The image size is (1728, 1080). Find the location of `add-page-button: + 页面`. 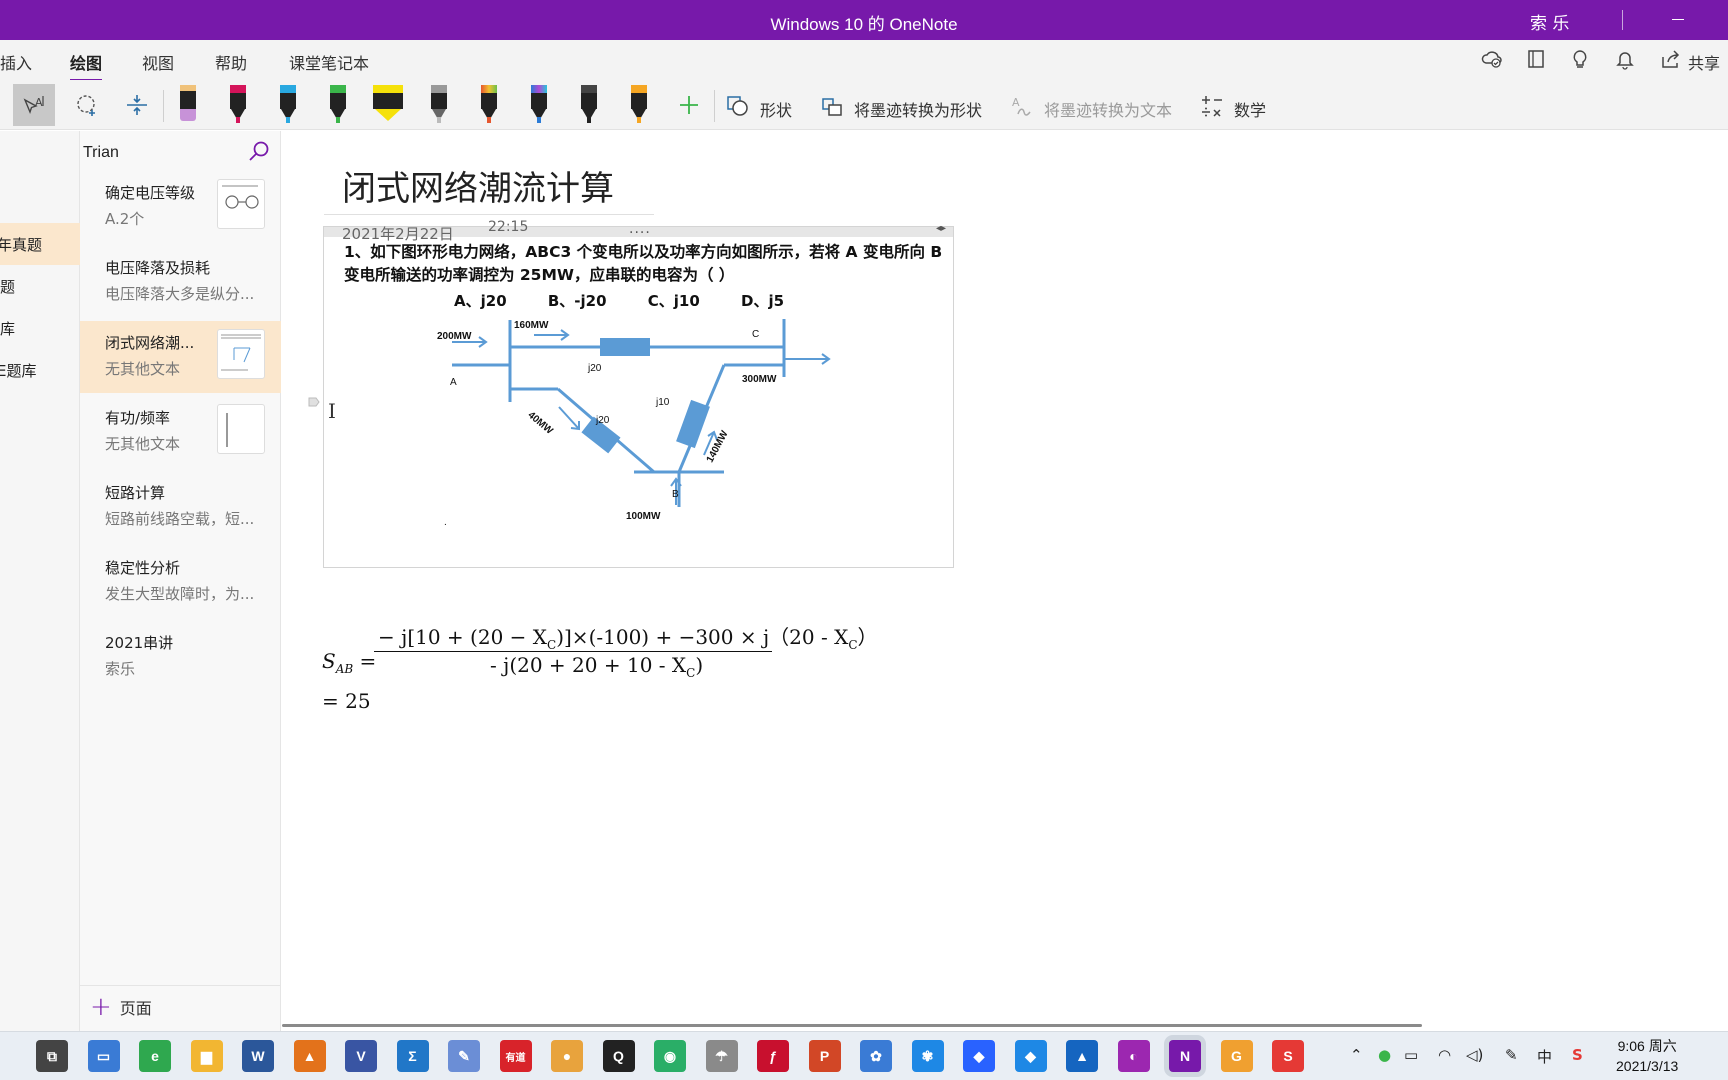

add-page-button: + 页面 is located at coordinates (121, 1007).